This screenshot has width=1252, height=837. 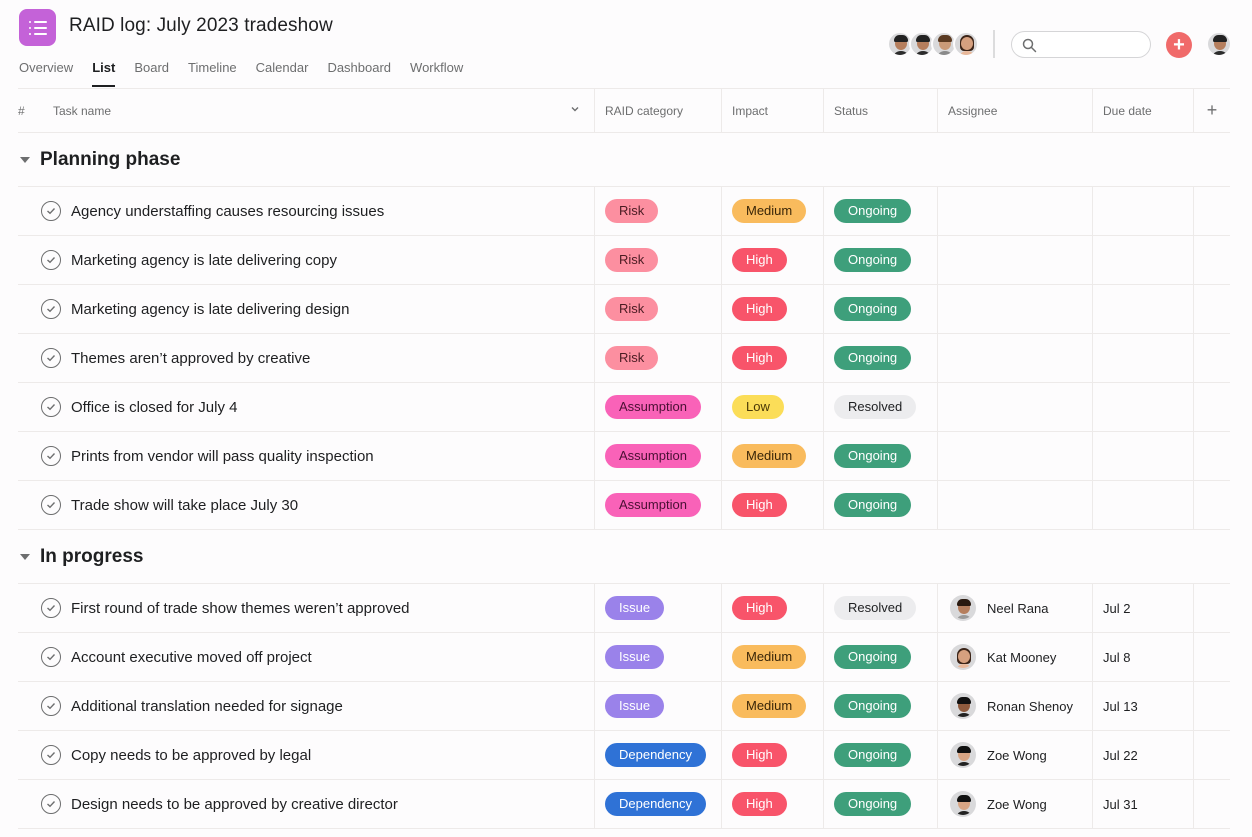 What do you see at coordinates (1015, 657) in the screenshot?
I see `assignee-cell: Kat Mooney` at bounding box center [1015, 657].